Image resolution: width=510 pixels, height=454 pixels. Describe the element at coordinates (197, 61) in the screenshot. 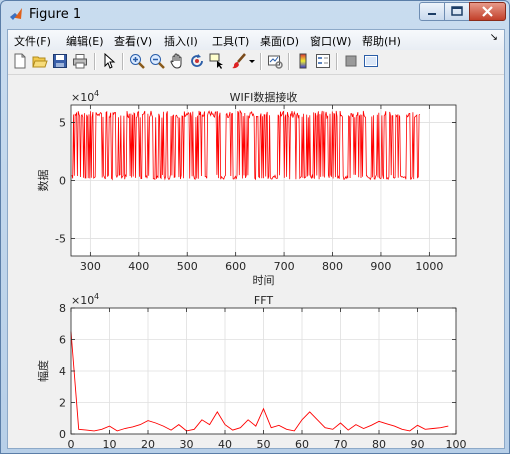

I see `rotate-icon` at that location.